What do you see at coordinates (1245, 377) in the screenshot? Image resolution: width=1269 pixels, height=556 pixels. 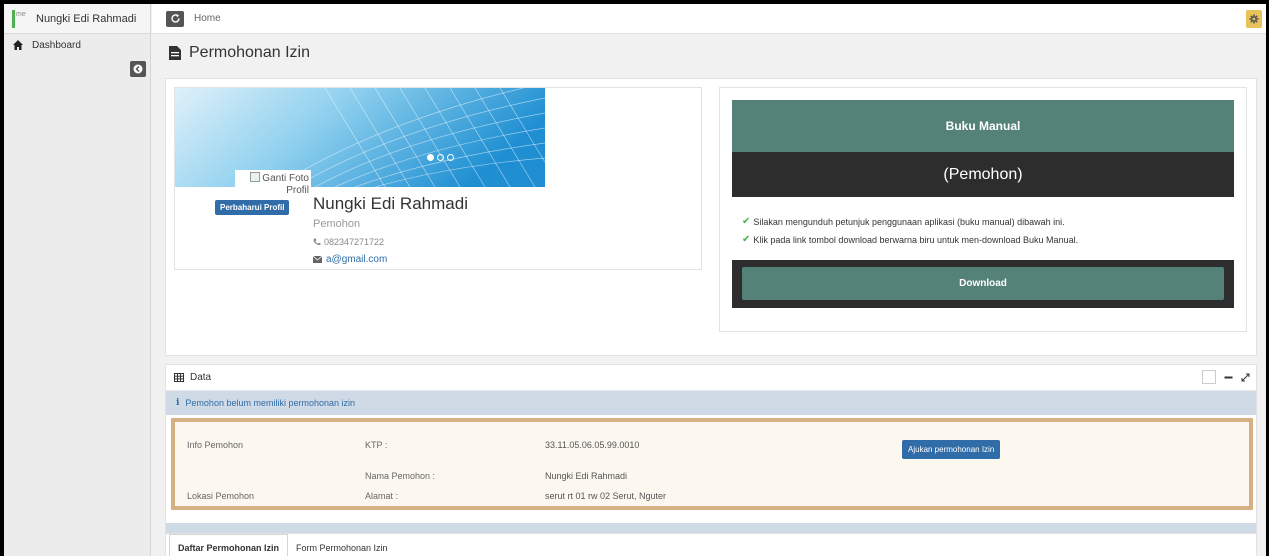 I see `expand-icon` at bounding box center [1245, 377].